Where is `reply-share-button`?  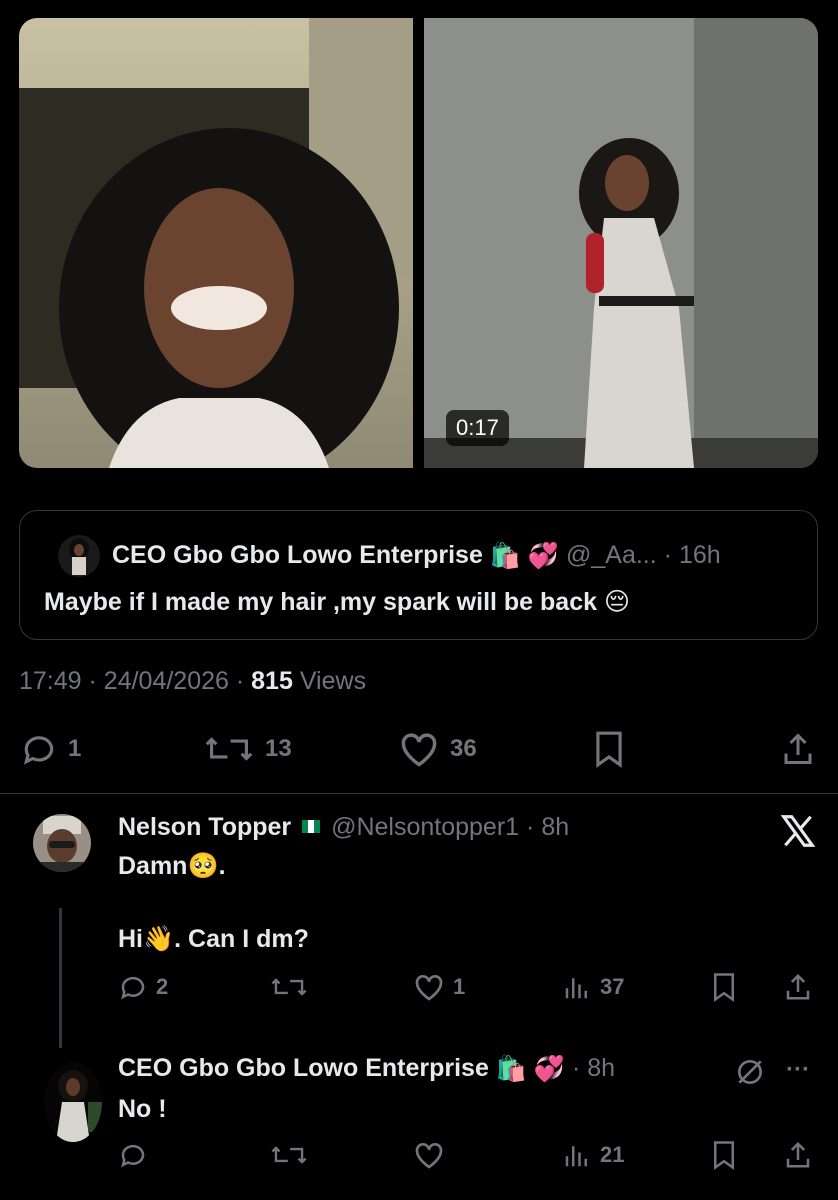 reply-share-button is located at coordinates (798, 987).